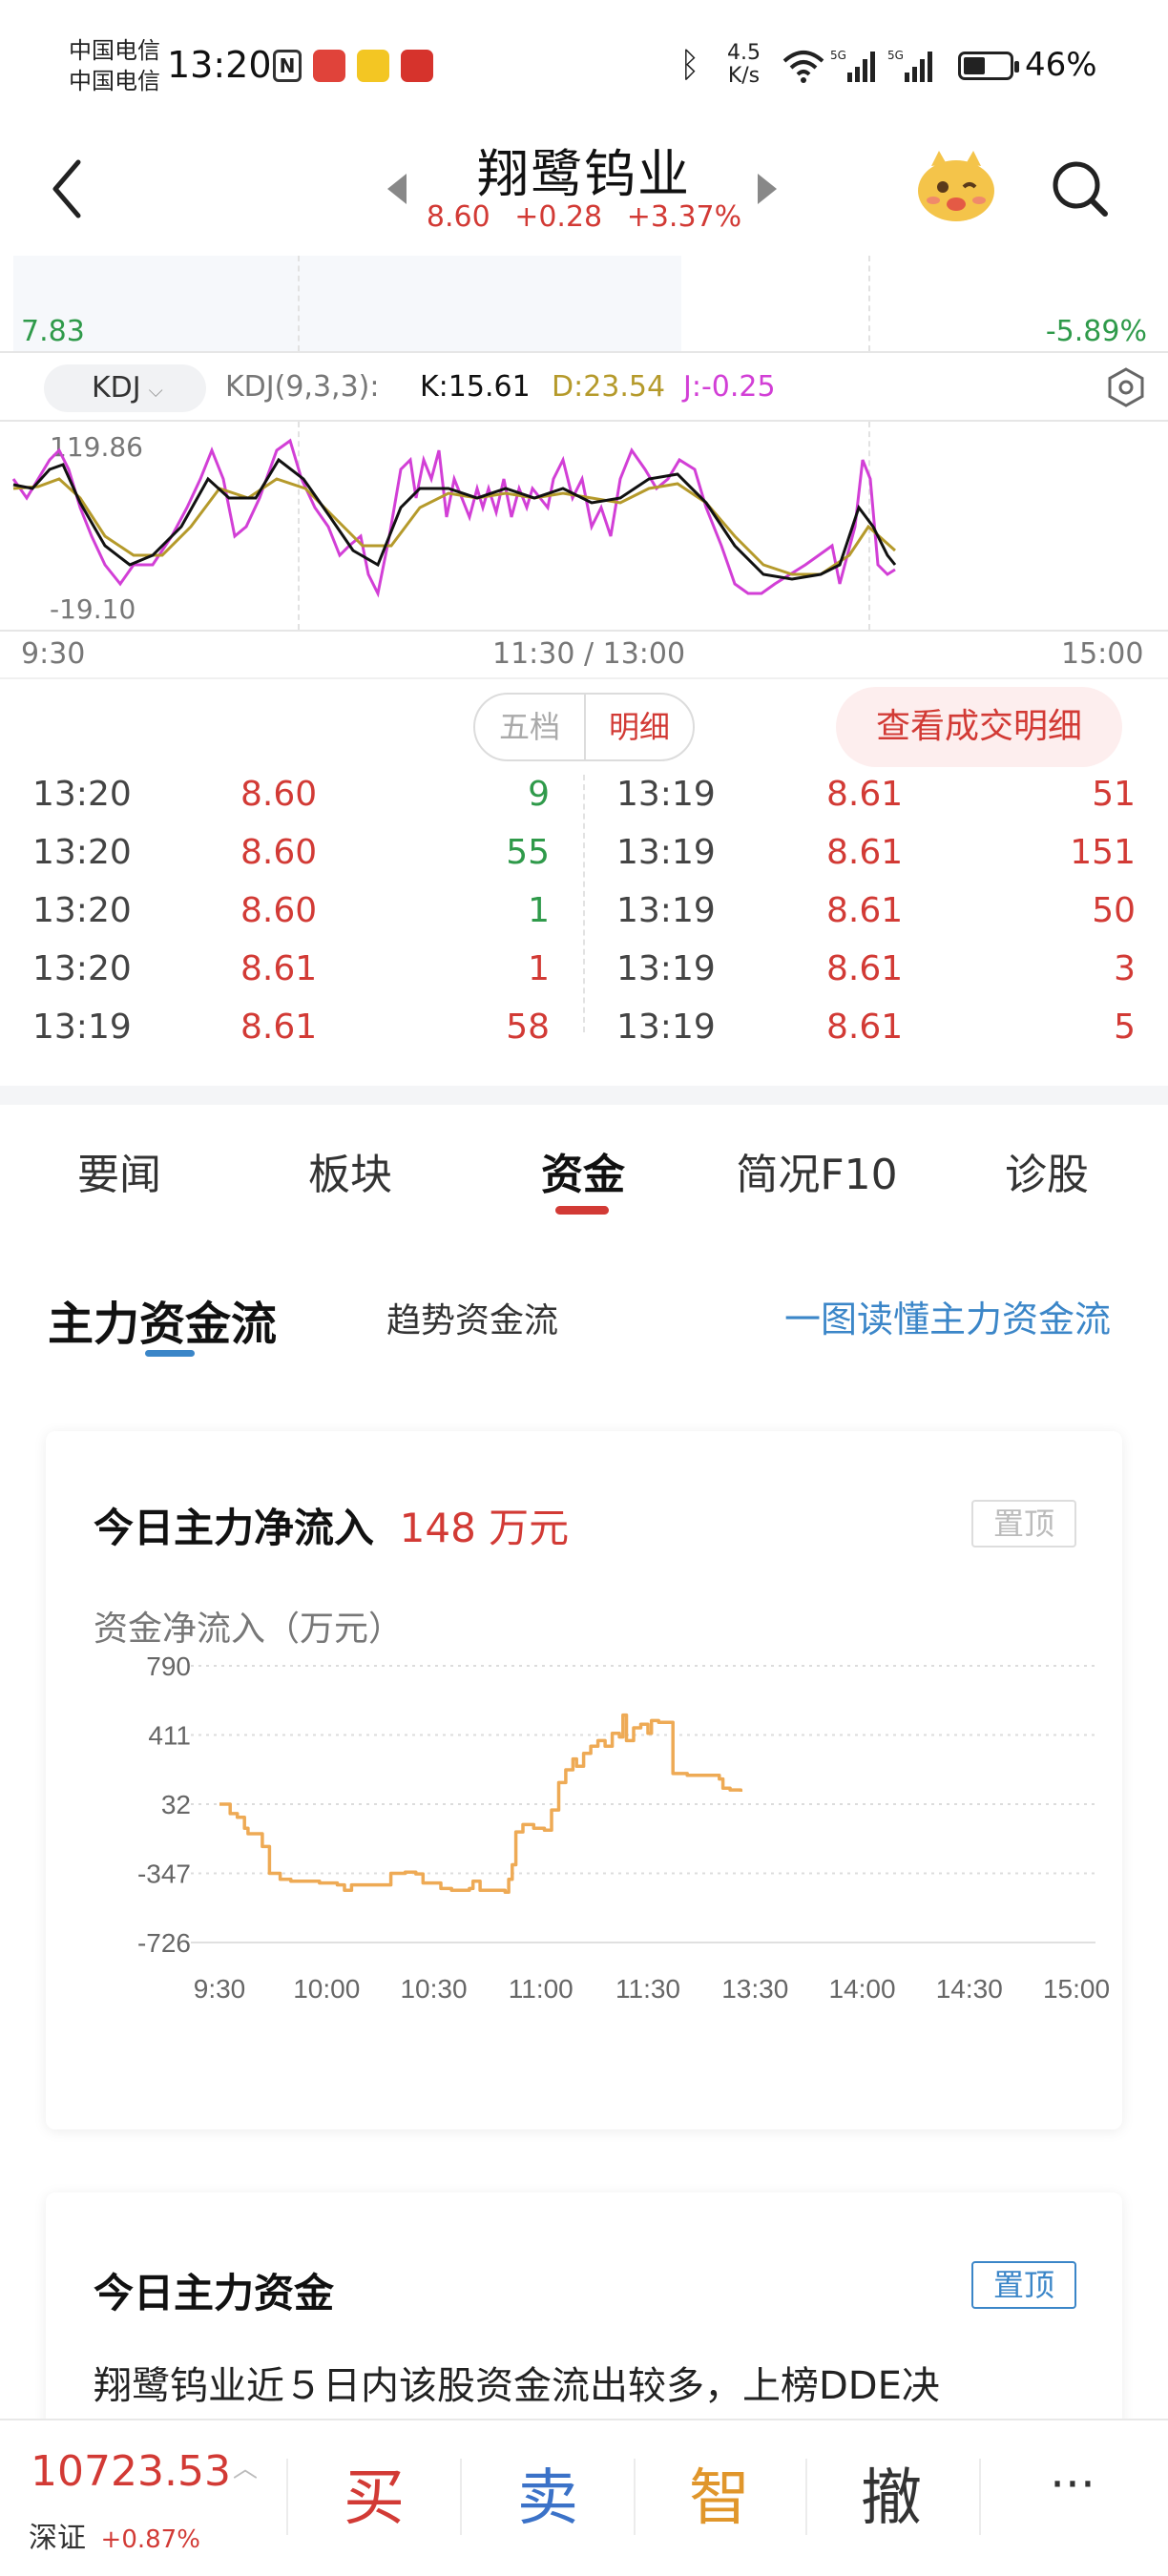  Describe the element at coordinates (547, 2493) in the screenshot. I see `sell-button: 卖` at that location.